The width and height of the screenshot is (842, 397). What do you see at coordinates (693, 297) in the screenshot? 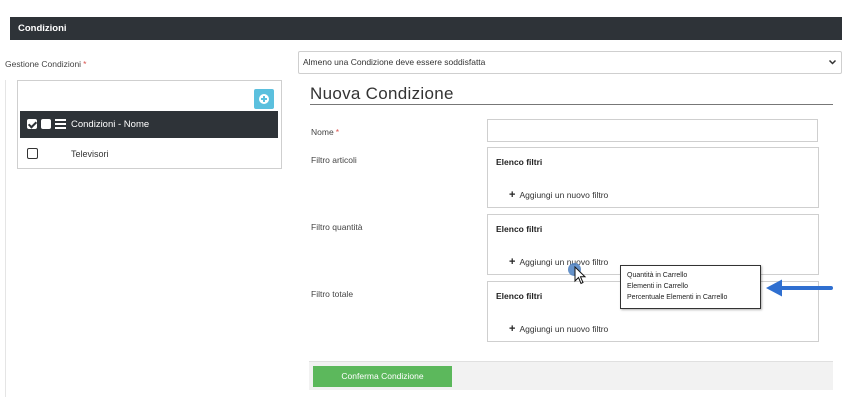
I see `menu-option-percentuale: Percentuale Elementi in Carrello` at bounding box center [693, 297].